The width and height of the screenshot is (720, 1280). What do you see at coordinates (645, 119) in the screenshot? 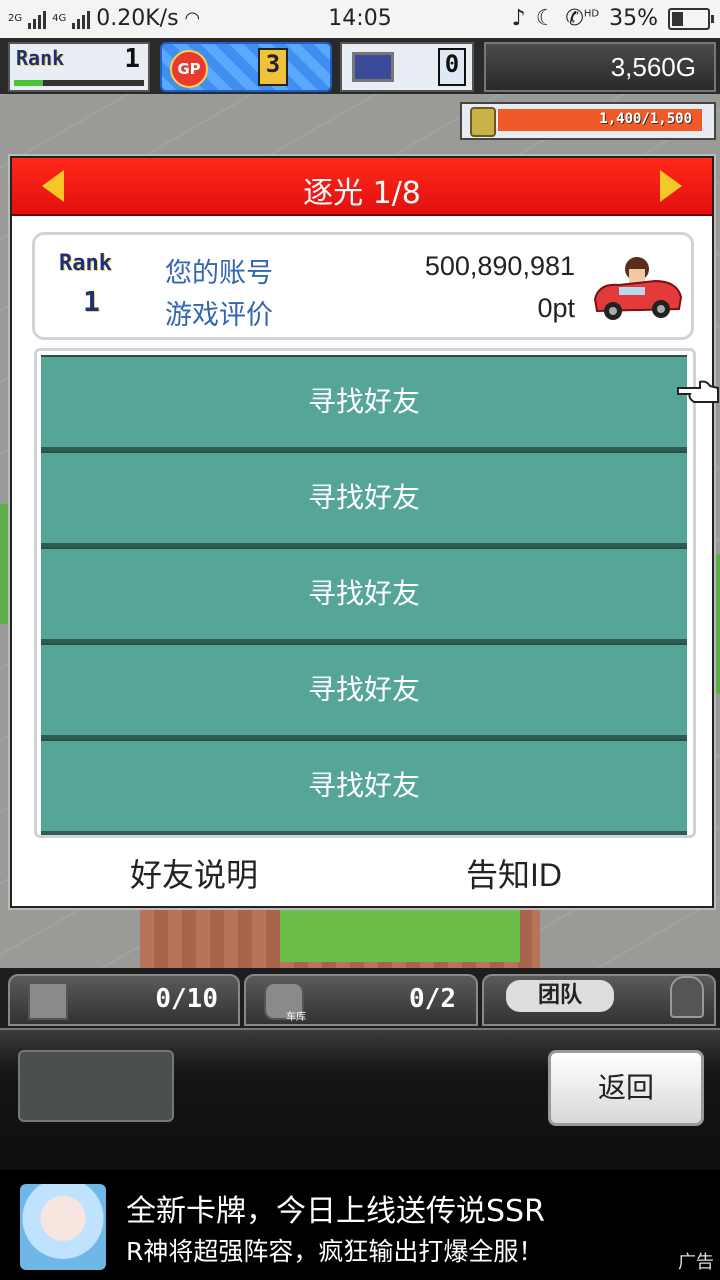
I see `funds-value: 1,400/1,500` at bounding box center [645, 119].